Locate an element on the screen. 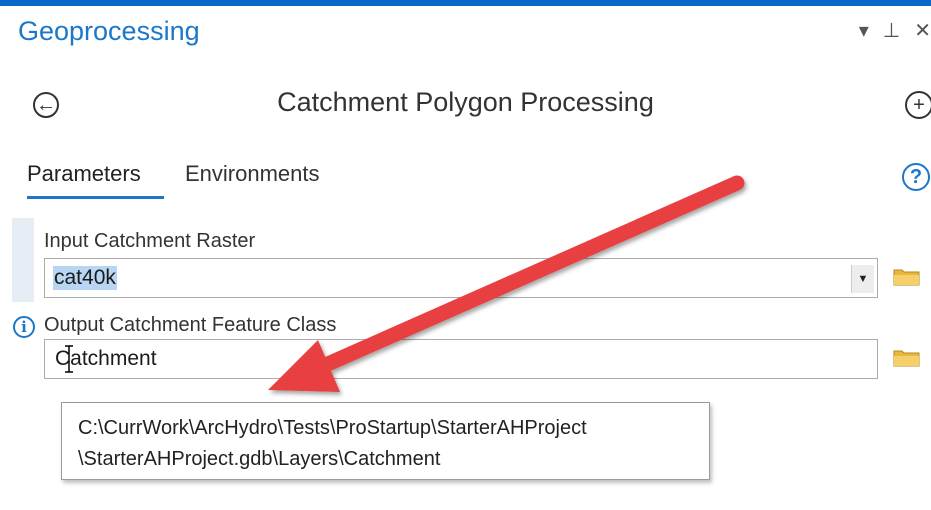 The height and width of the screenshot is (510, 931). input-raster-label: Input Catchment Raster is located at coordinates (150, 241).